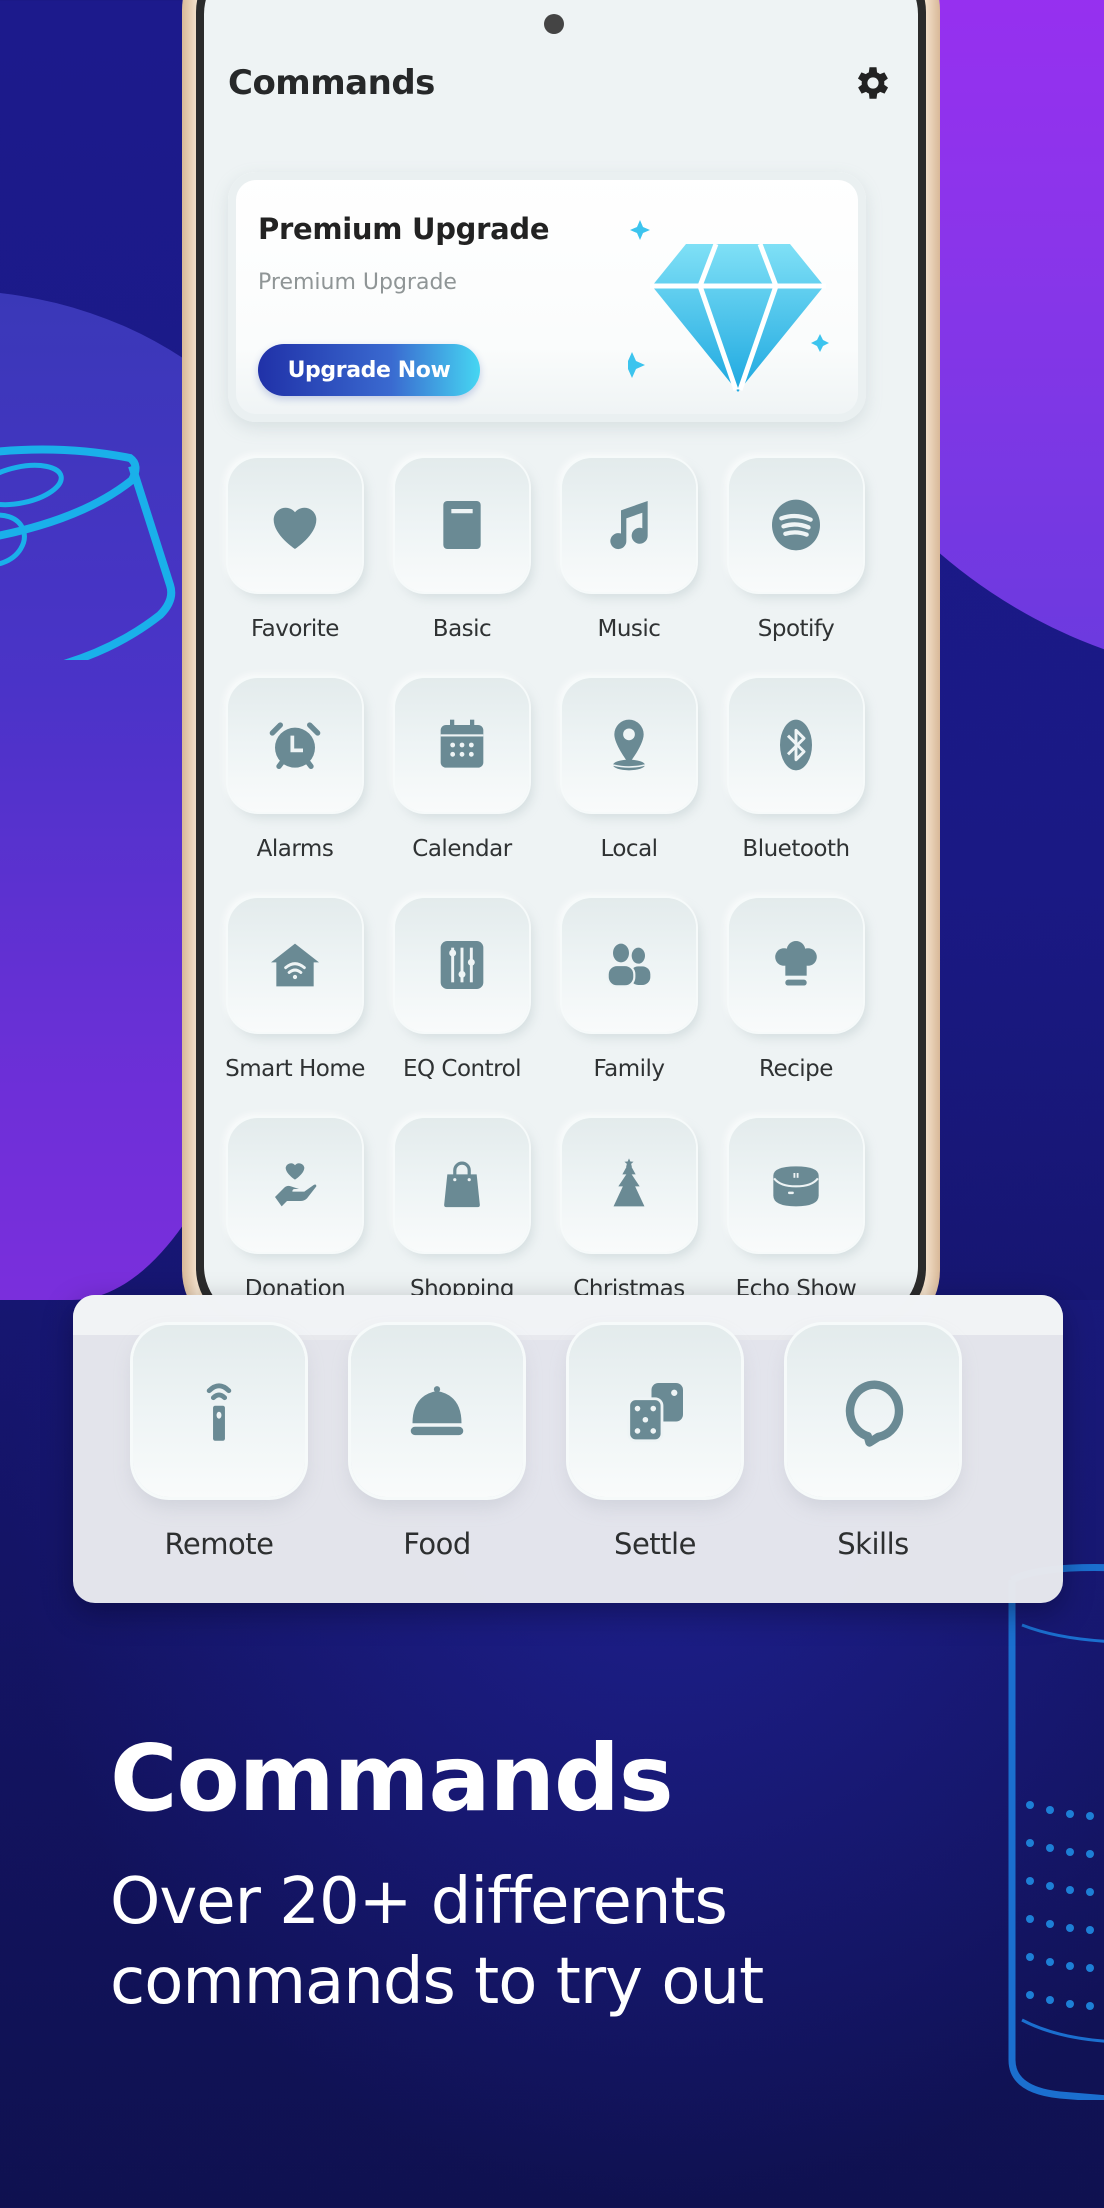 This screenshot has width=1104, height=2208. I want to click on featured-tile-skills: Skills, so click(873, 1443).